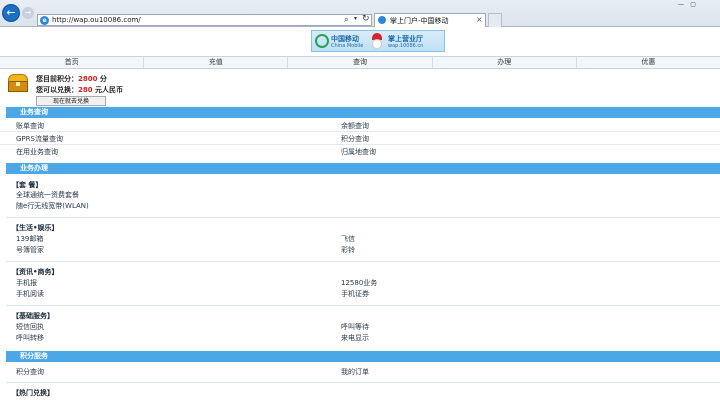  What do you see at coordinates (382, 20) in the screenshot?
I see `tab-favicon-icon` at bounding box center [382, 20].